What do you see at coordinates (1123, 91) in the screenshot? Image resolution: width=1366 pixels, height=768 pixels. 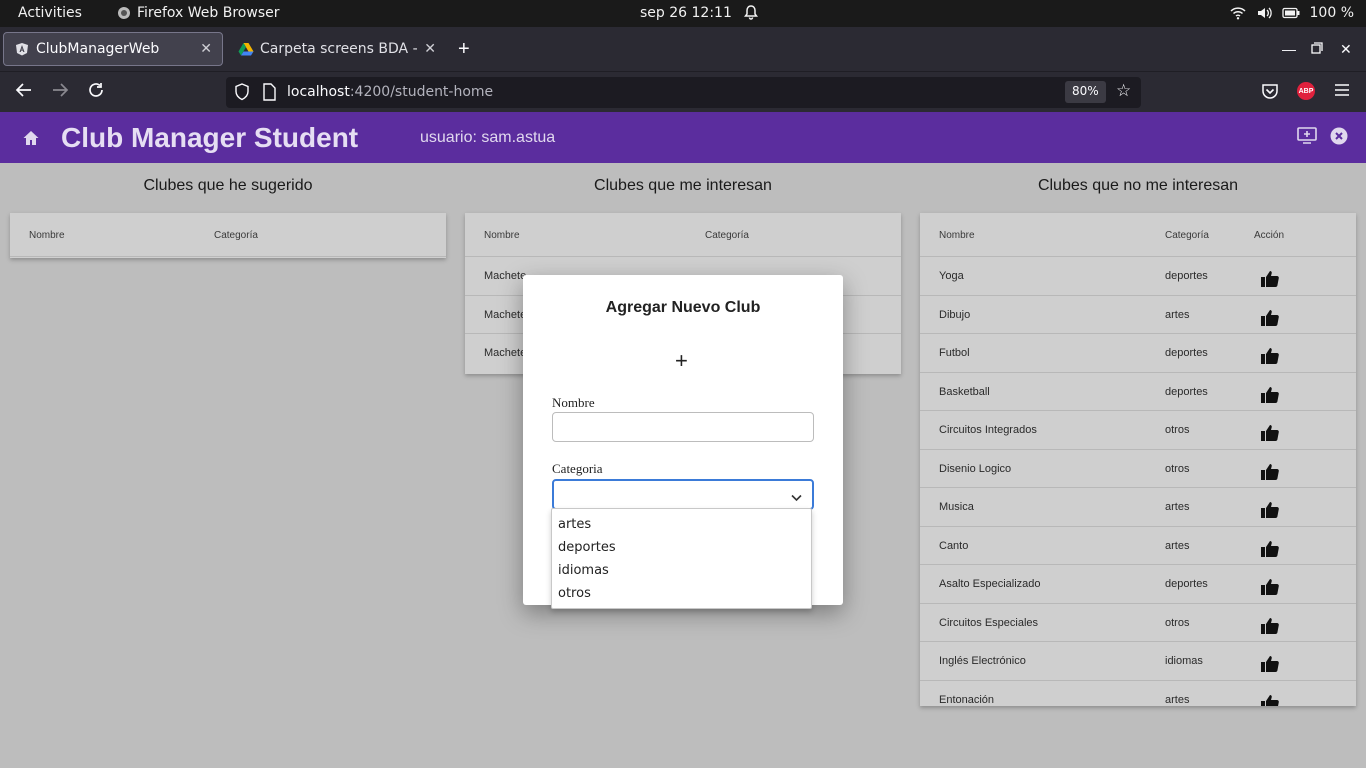 I see `bookmark-star-icon: ☆` at bounding box center [1123, 91].